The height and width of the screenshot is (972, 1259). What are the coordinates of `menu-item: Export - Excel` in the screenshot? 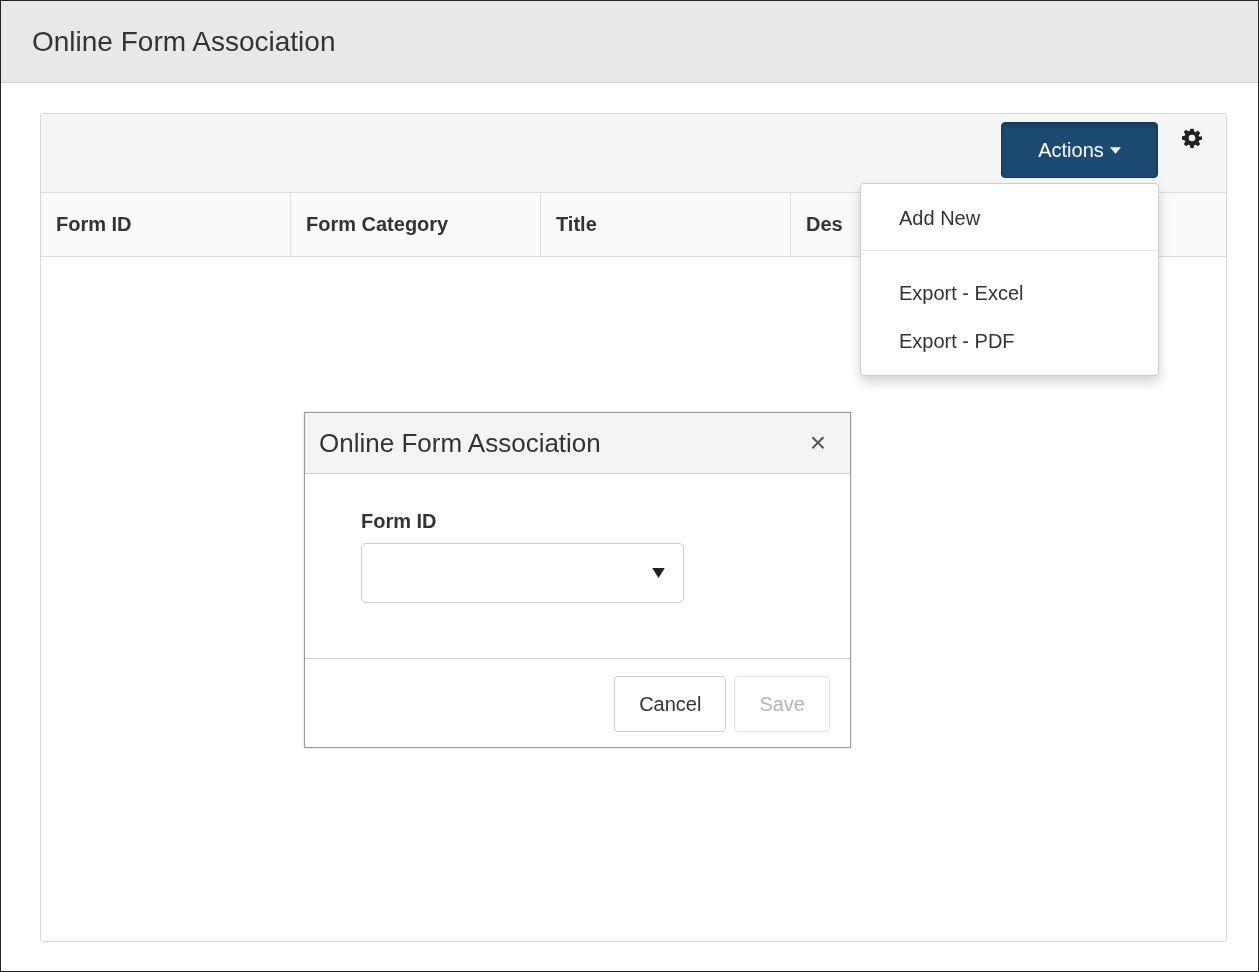 It's located at (1009, 293).